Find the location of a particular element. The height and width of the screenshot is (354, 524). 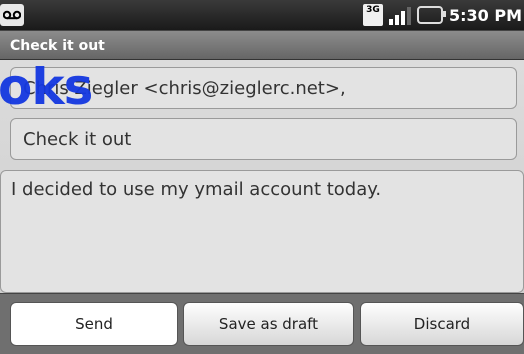

status-indicators: 3G 5:30 PM is located at coordinates (443, 15).